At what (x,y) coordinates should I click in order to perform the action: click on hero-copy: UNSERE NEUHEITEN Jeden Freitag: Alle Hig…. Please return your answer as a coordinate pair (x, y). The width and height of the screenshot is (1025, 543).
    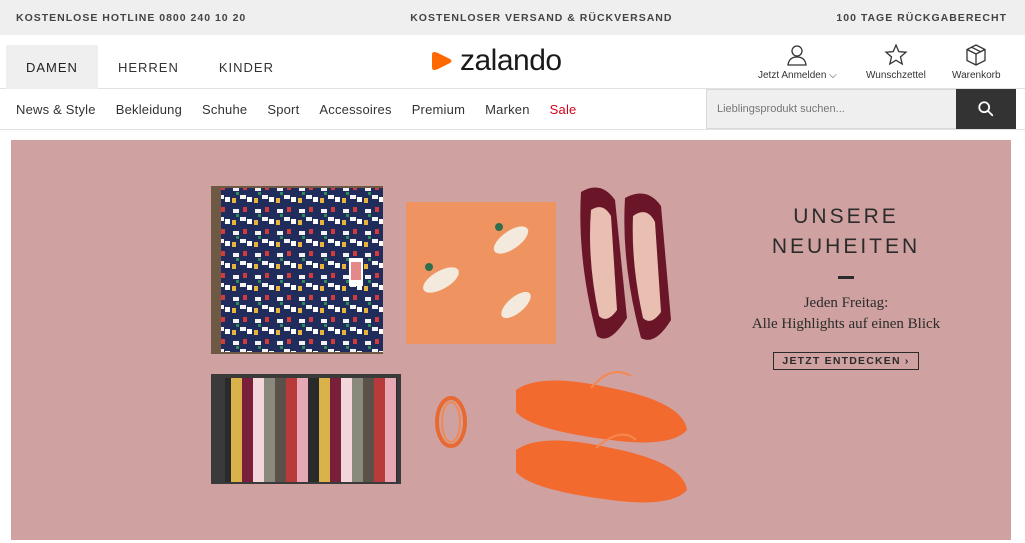
    Looking at the image, I should click on (846, 286).